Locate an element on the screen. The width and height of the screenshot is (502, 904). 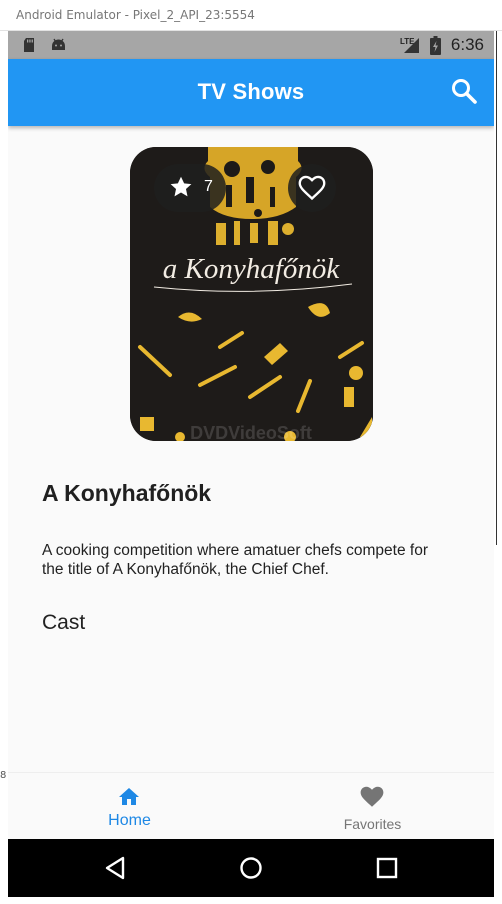
home-icon is located at coordinates (129, 796).